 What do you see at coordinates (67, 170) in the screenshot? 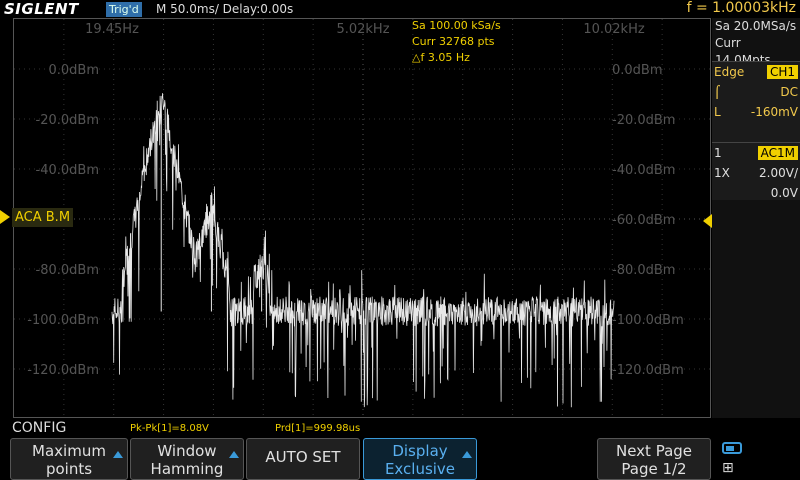
I see `left-db-label: -40.0dBm` at bounding box center [67, 170].